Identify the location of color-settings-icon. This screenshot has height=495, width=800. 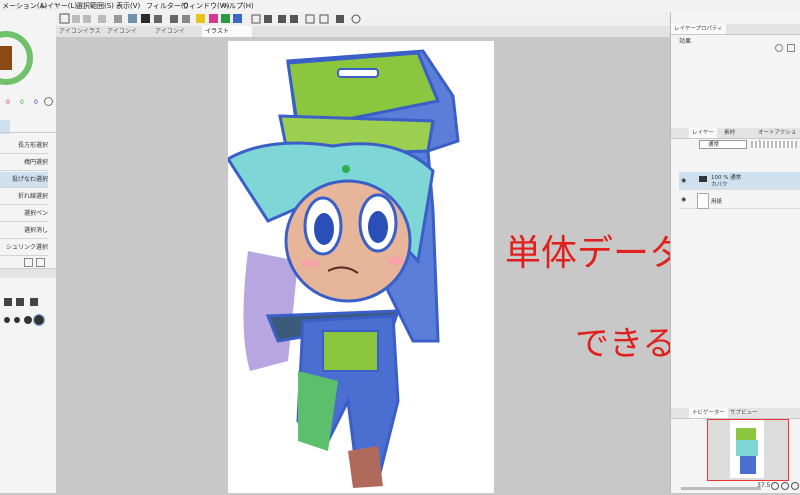
(48, 101).